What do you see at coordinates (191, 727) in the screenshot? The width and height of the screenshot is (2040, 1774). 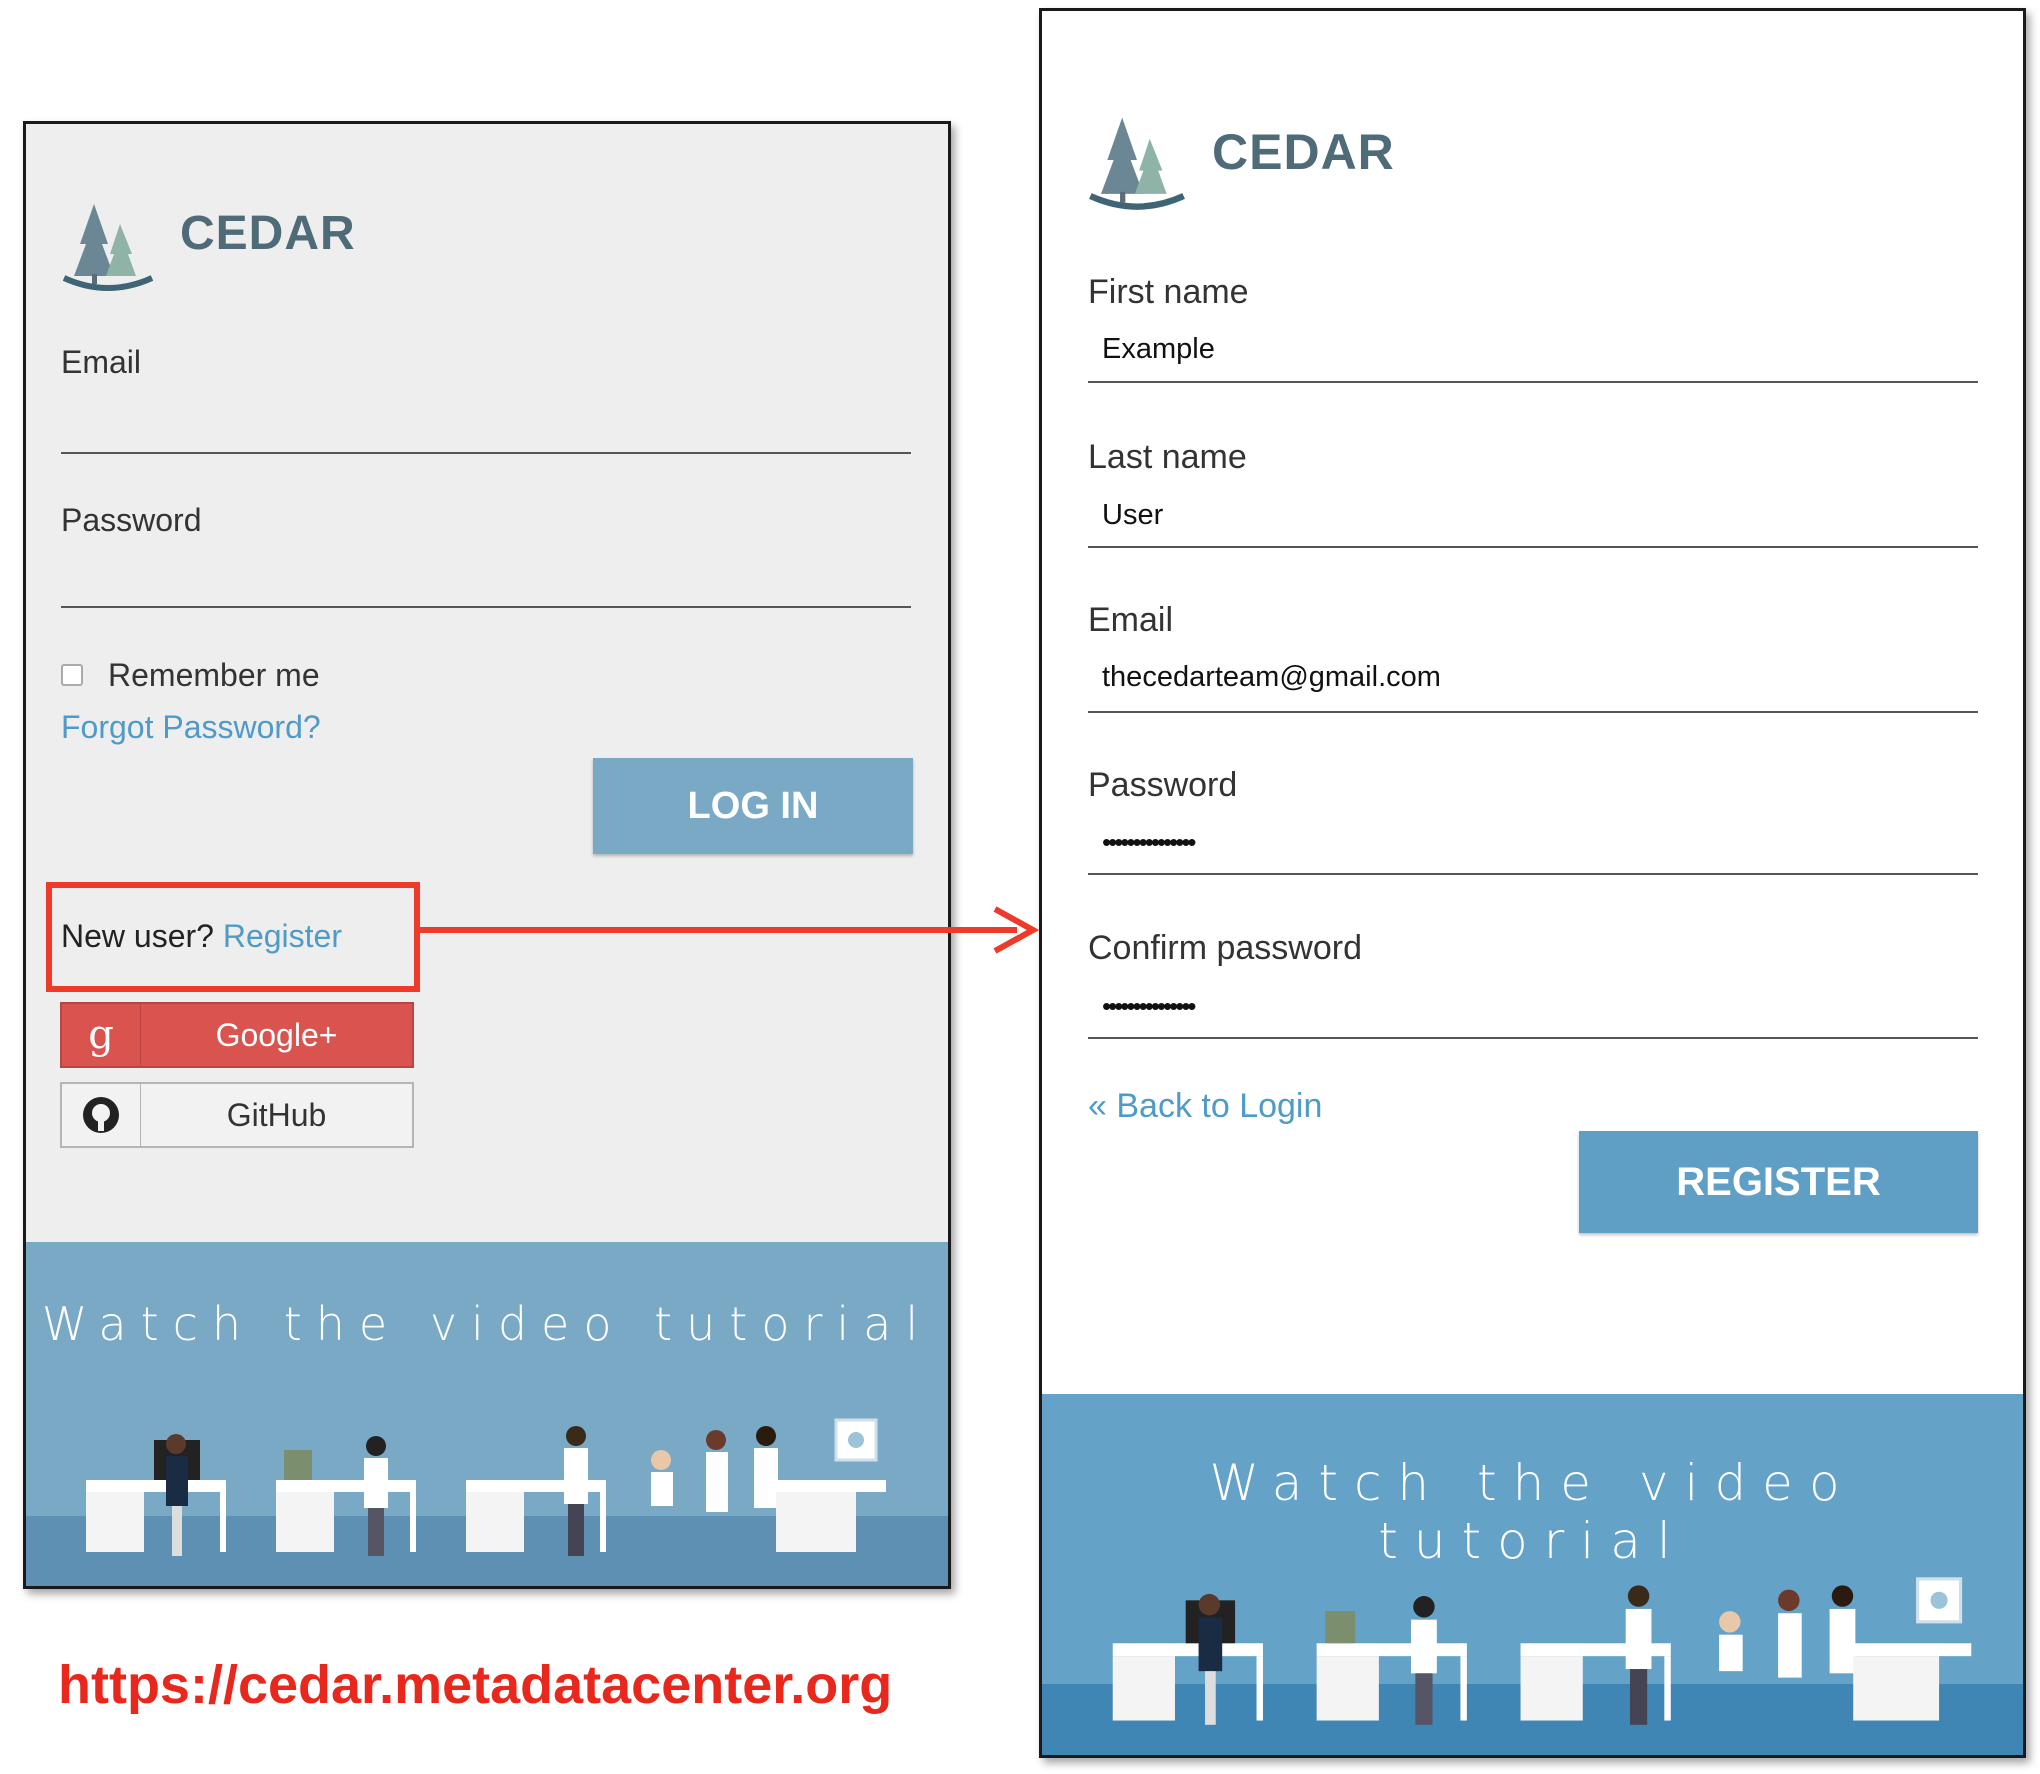 I see `forgot-password-link: Forgot Password?` at bounding box center [191, 727].